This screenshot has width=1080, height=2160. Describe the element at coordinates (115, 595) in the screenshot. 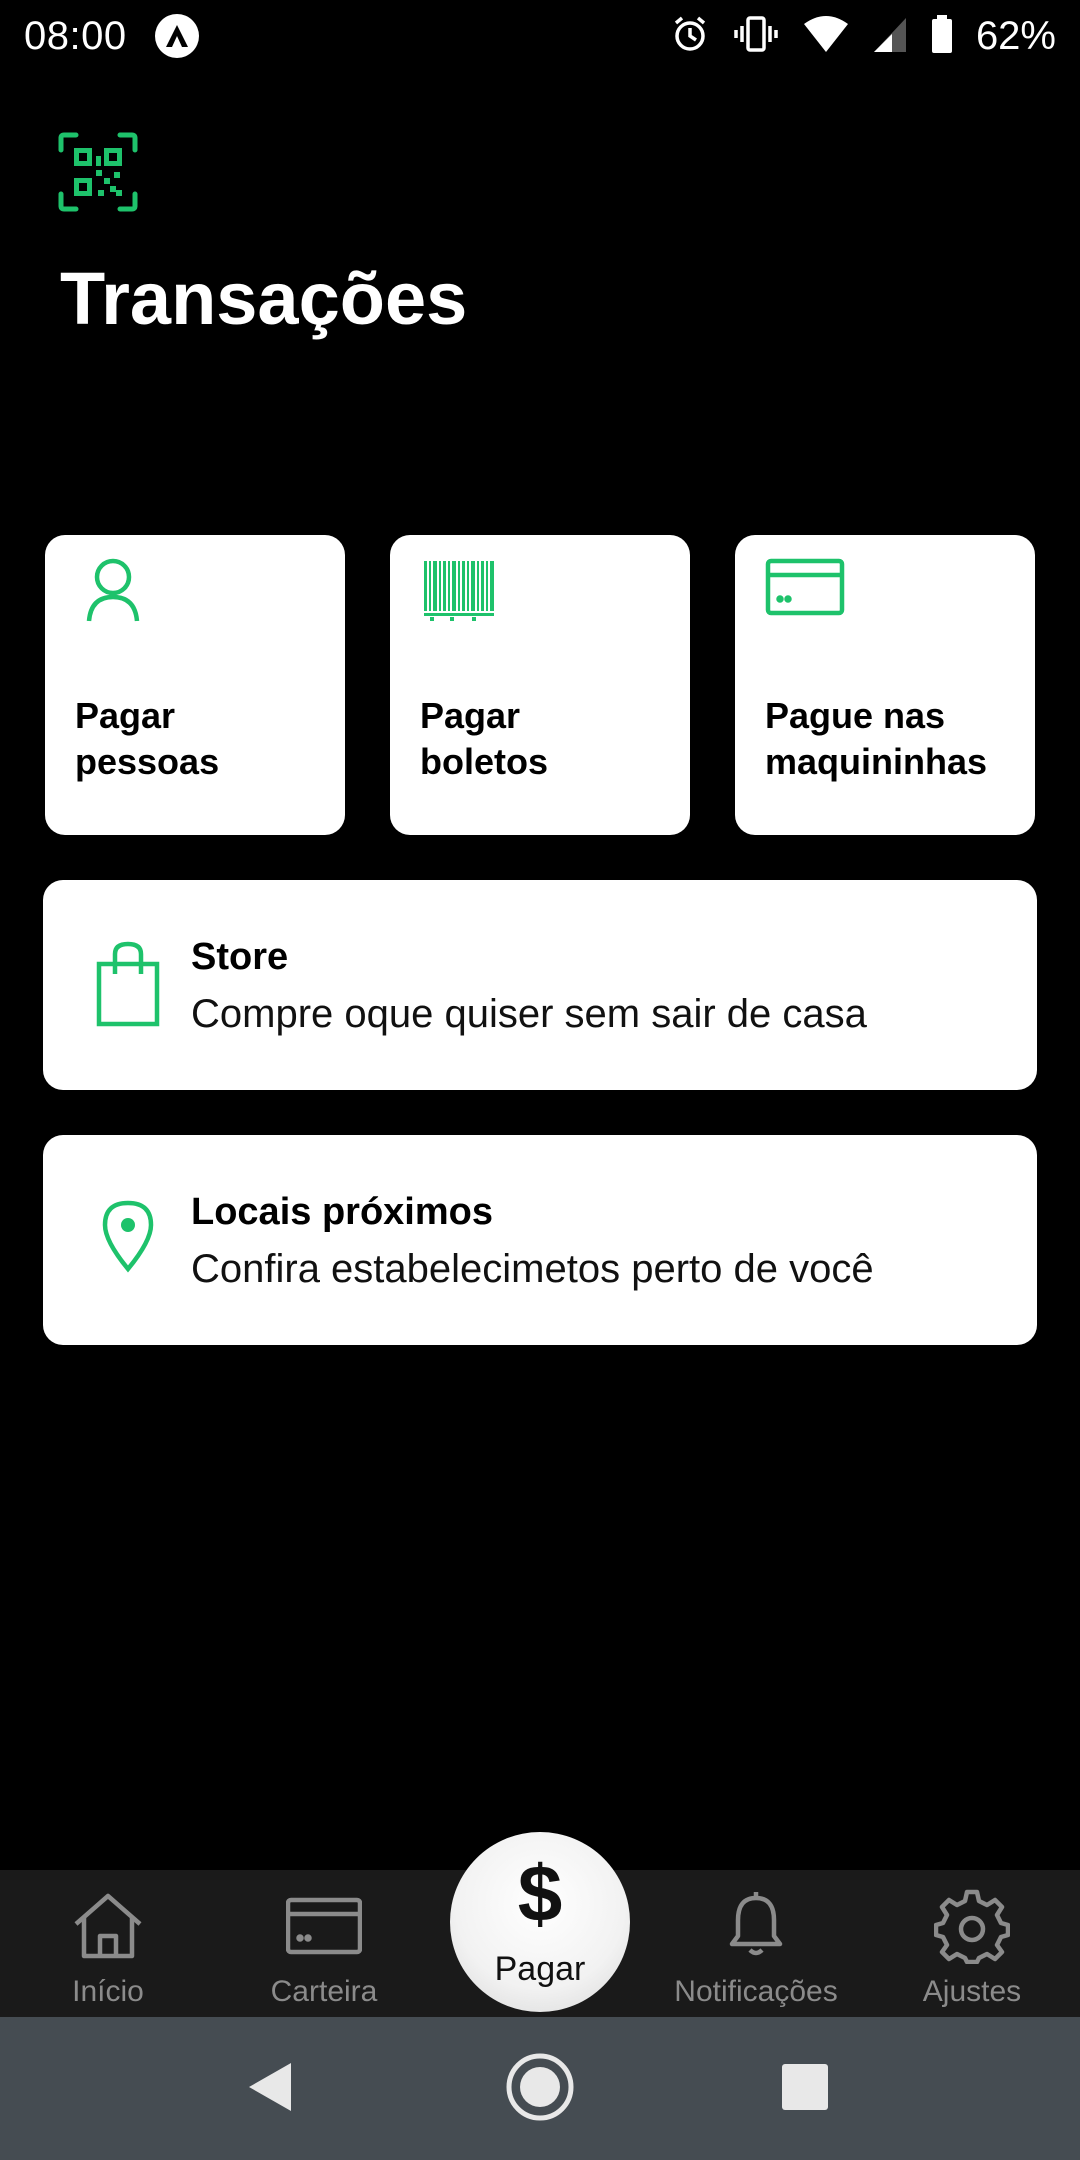

I see `person-icon` at that location.